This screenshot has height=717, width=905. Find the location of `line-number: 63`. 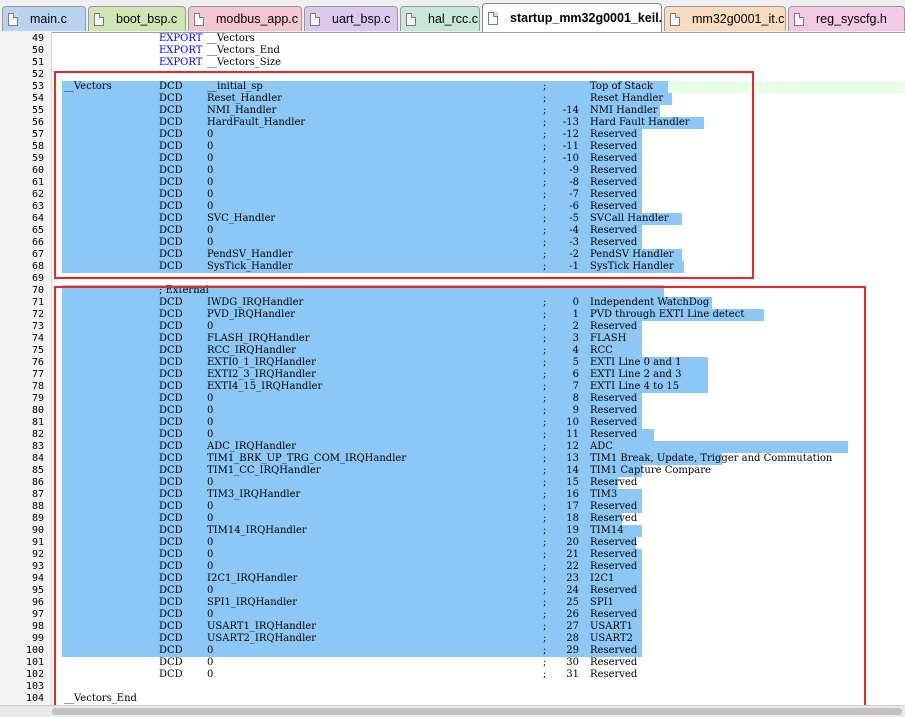

line-number: 63 is located at coordinates (37, 206).